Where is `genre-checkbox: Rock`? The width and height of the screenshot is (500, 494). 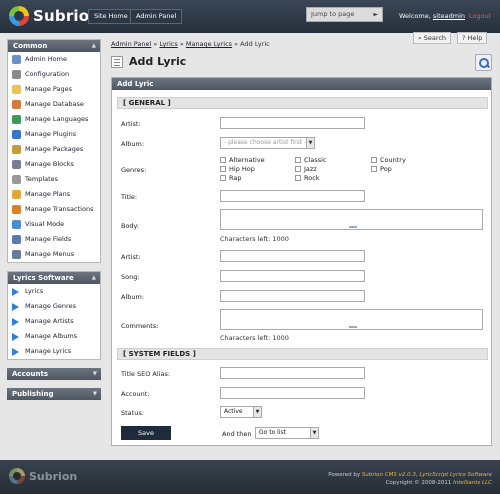 genre-checkbox: Rock is located at coordinates (307, 178).